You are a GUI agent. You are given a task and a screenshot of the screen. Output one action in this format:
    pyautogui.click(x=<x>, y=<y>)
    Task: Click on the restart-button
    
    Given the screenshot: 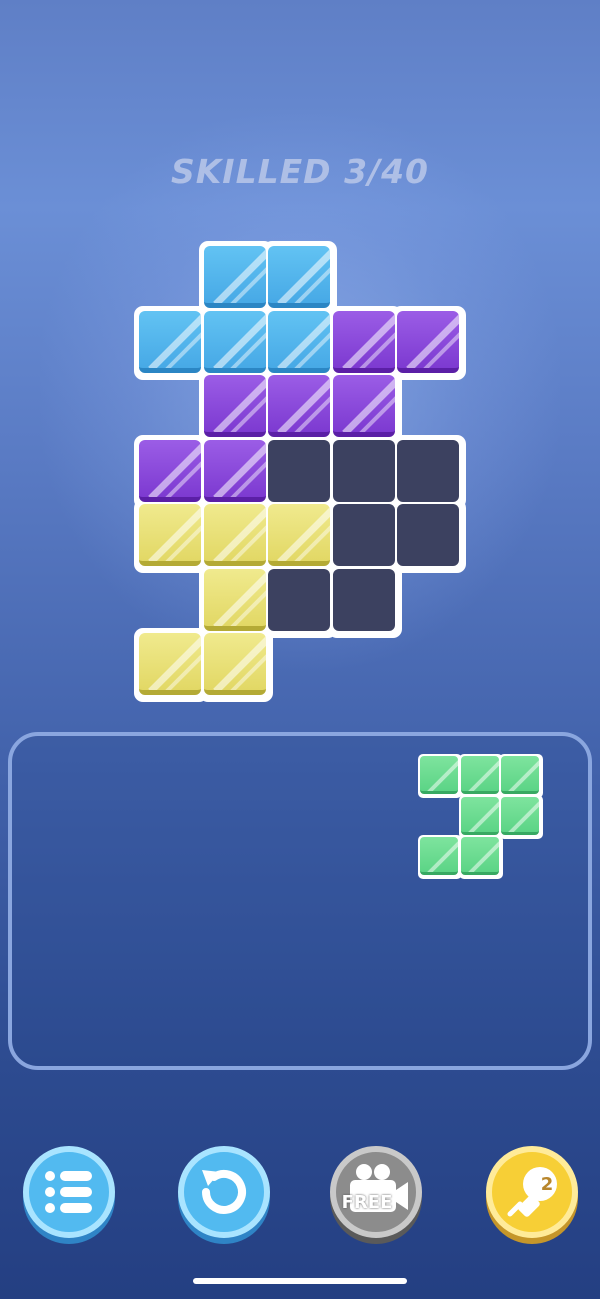 What is the action you would take?
    pyautogui.click(x=224, y=1192)
    